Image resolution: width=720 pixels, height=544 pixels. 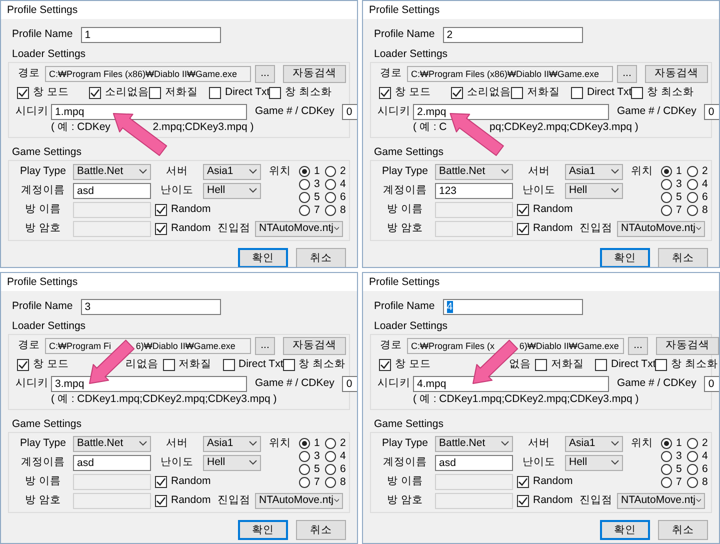 I want to click on checkbox-label: 창 모드, so click(x=51, y=364).